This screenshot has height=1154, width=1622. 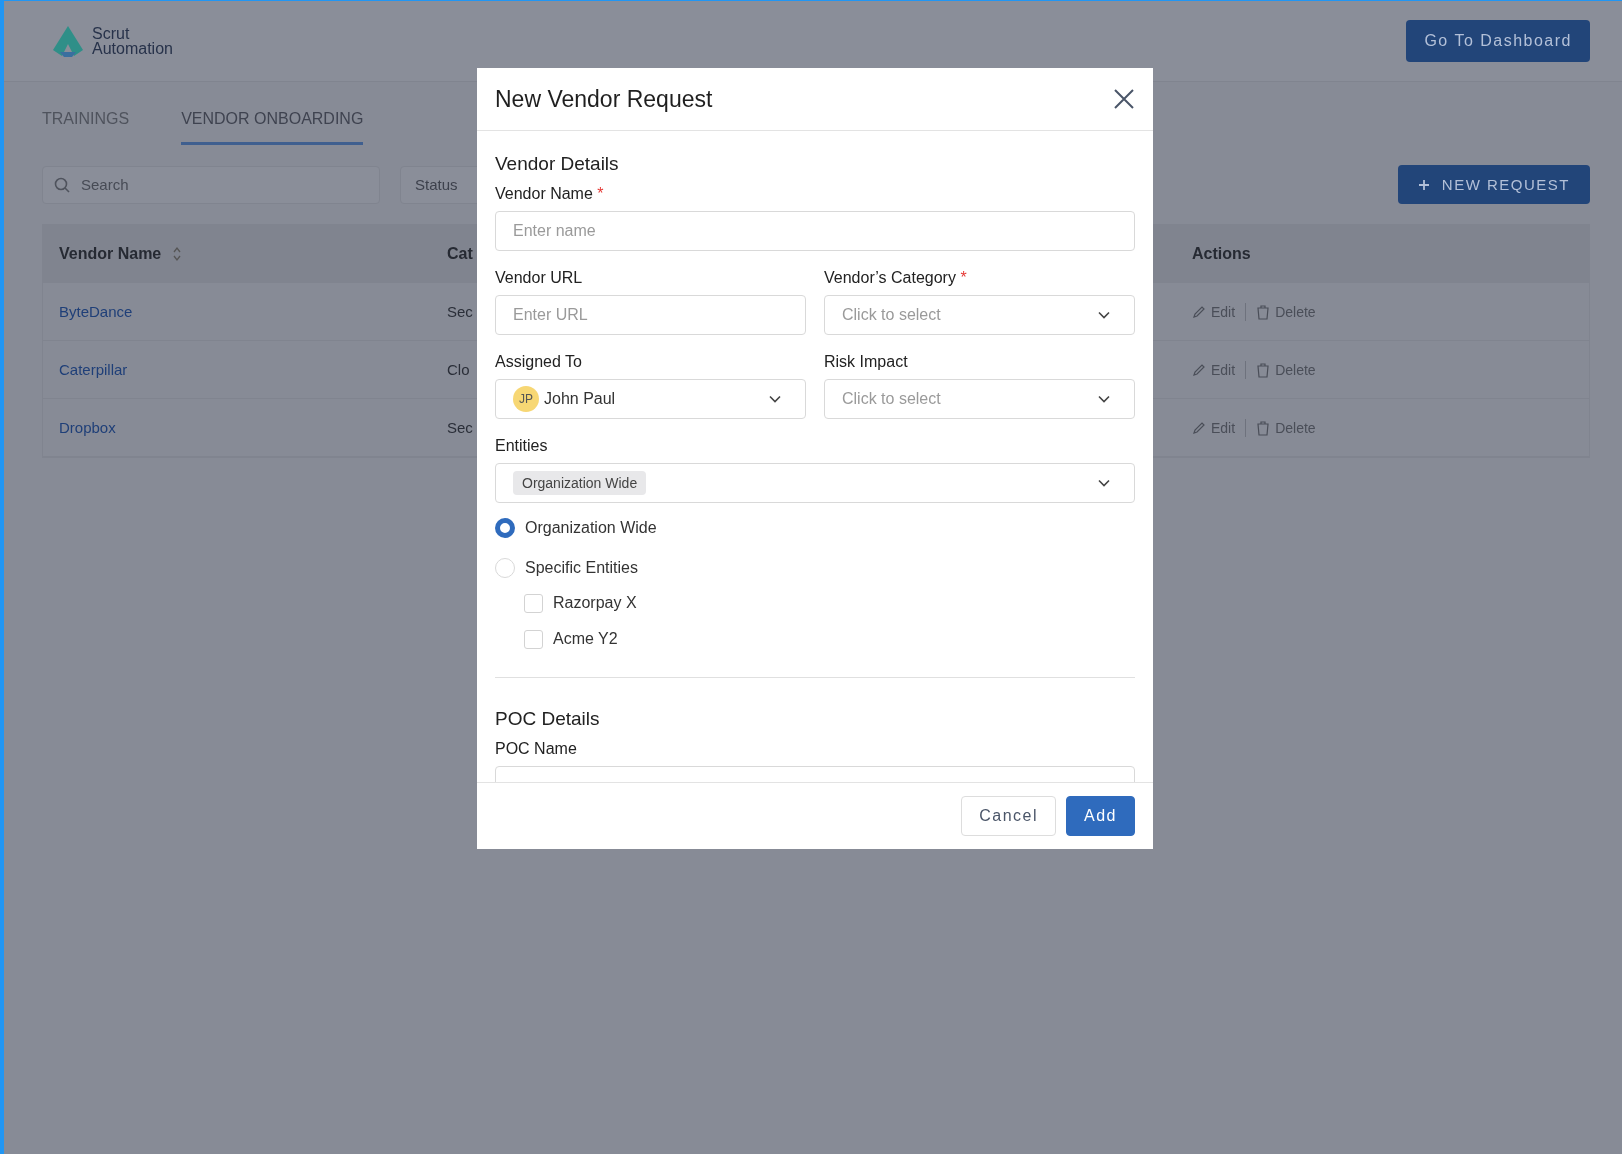 What do you see at coordinates (866, 362) in the screenshot?
I see `field-label: Risk Impact` at bounding box center [866, 362].